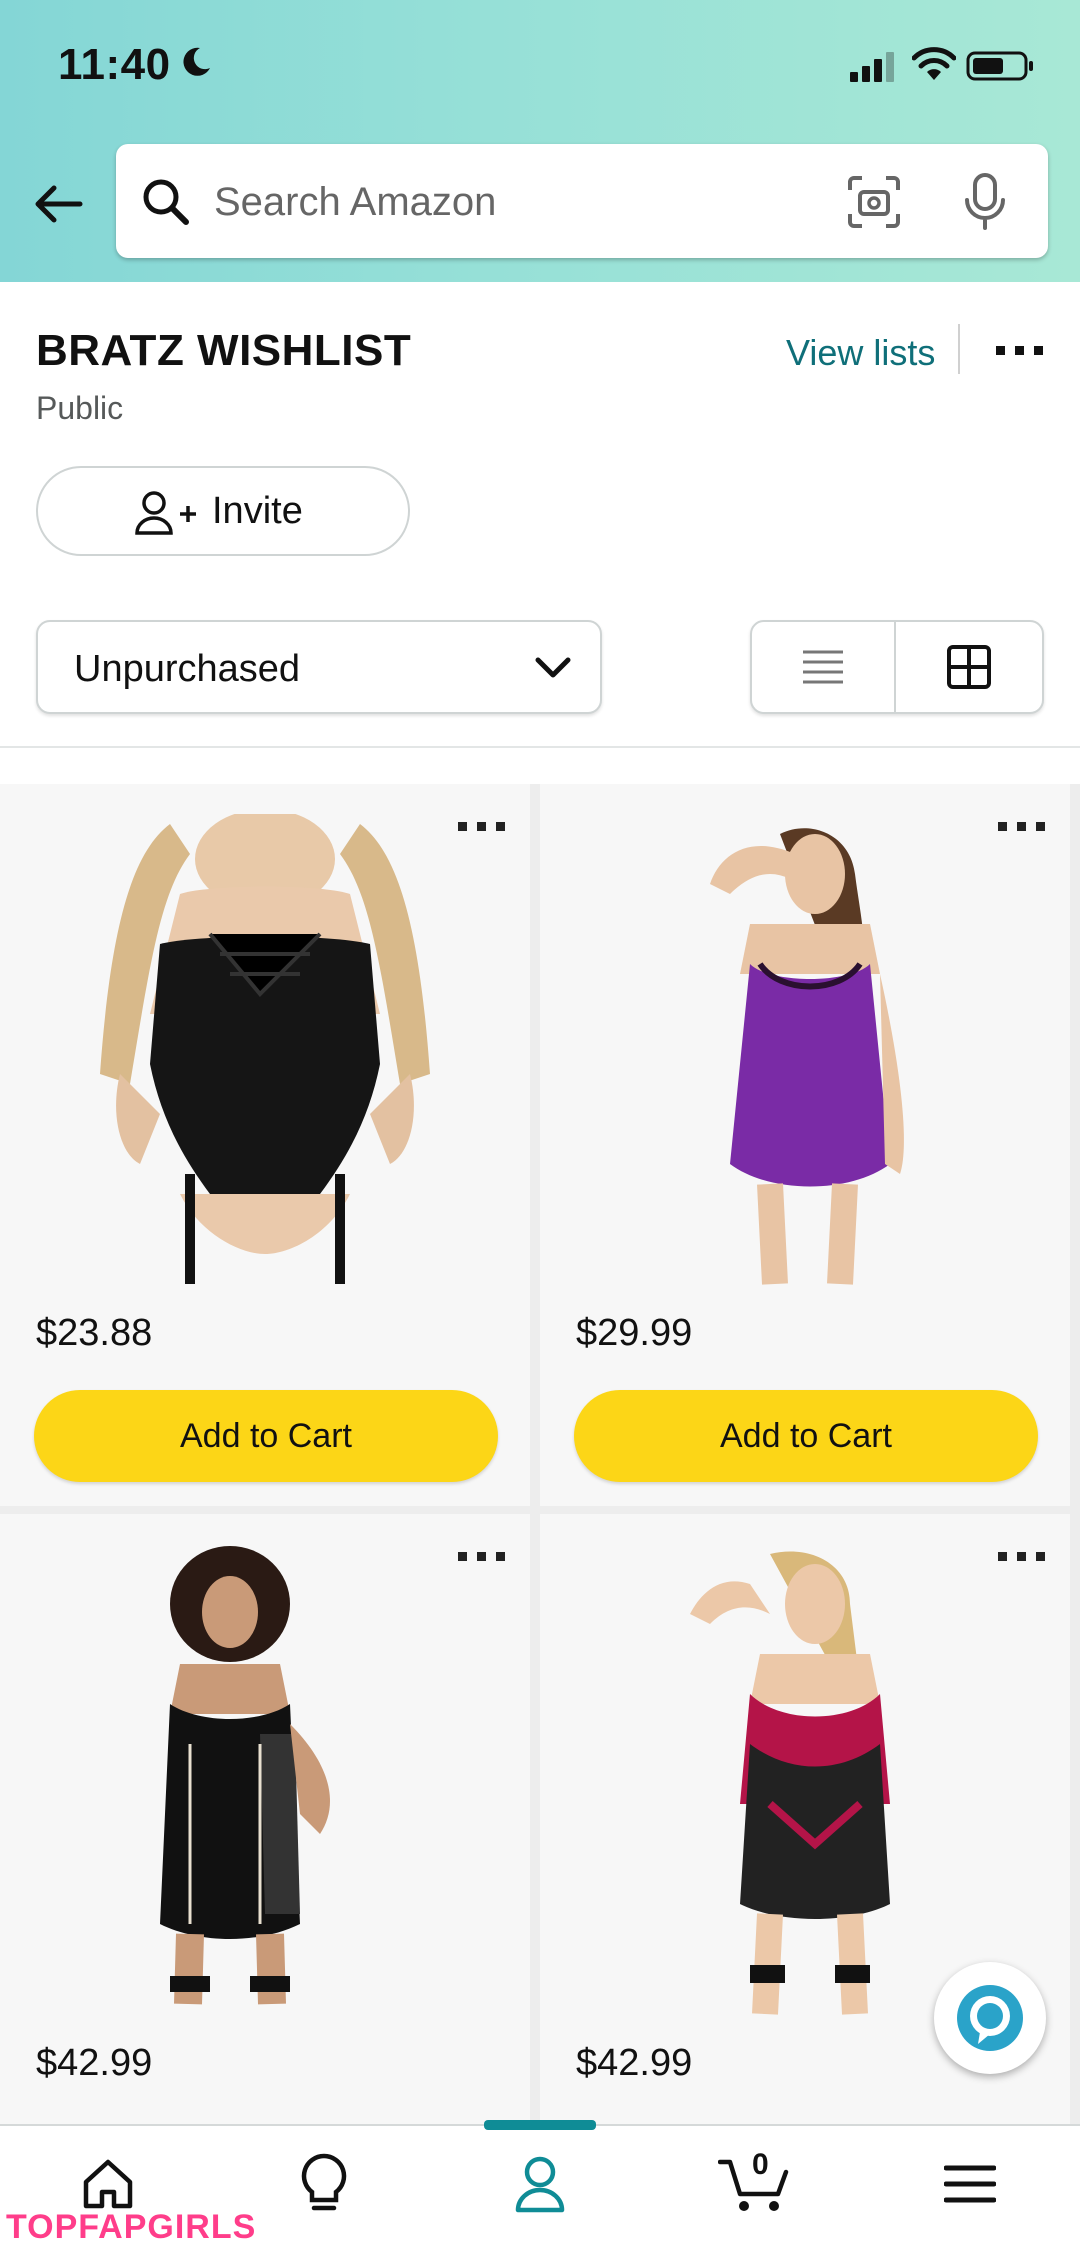 Image resolution: width=1080 pixels, height=2251 pixels. Describe the element at coordinates (634, 1333) in the screenshot. I see `product-price: $29.99` at that location.